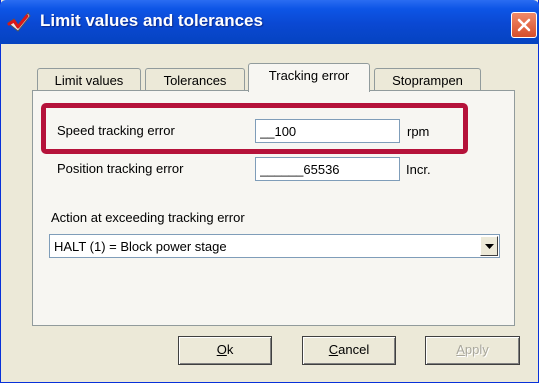  I want to click on position-tracking-error-label: Position tracking error, so click(120, 168).